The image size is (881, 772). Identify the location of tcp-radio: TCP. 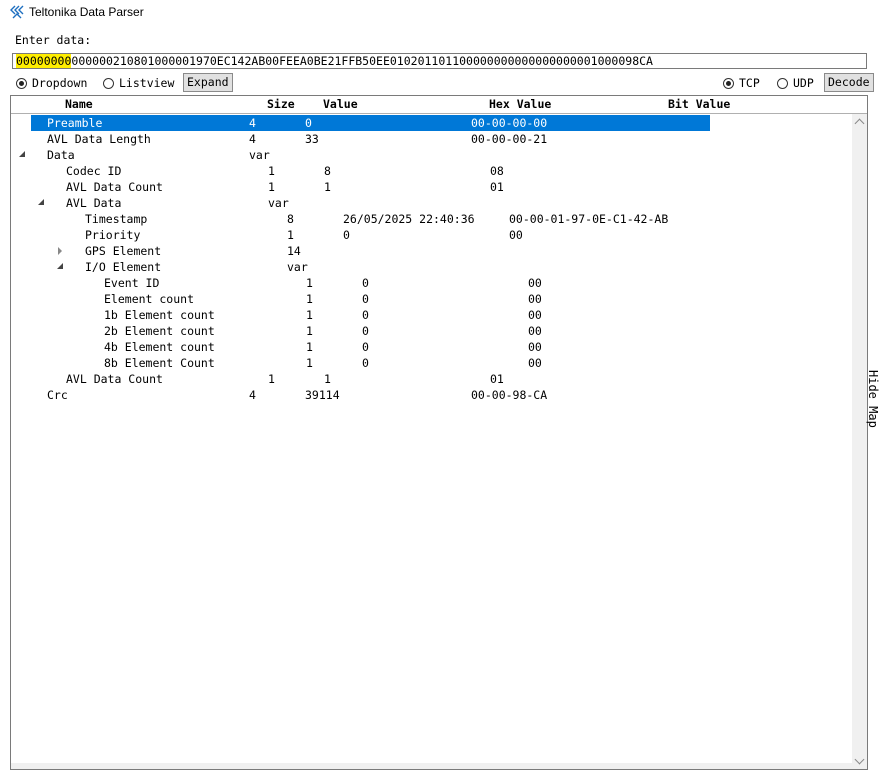
(741, 83).